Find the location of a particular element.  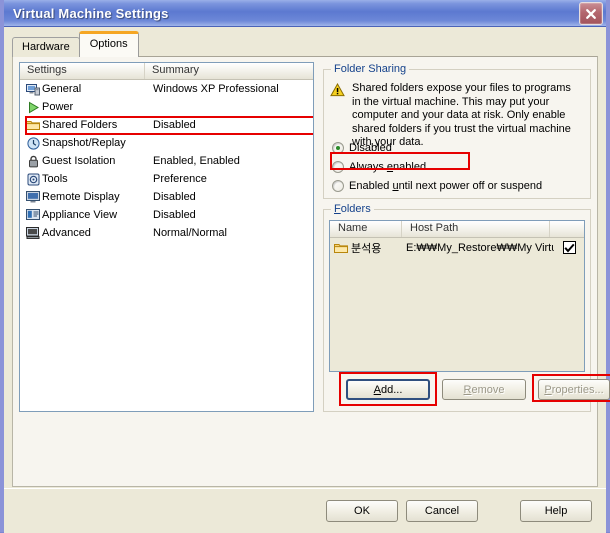

radio-always-enabled-indicator is located at coordinates (338, 167).